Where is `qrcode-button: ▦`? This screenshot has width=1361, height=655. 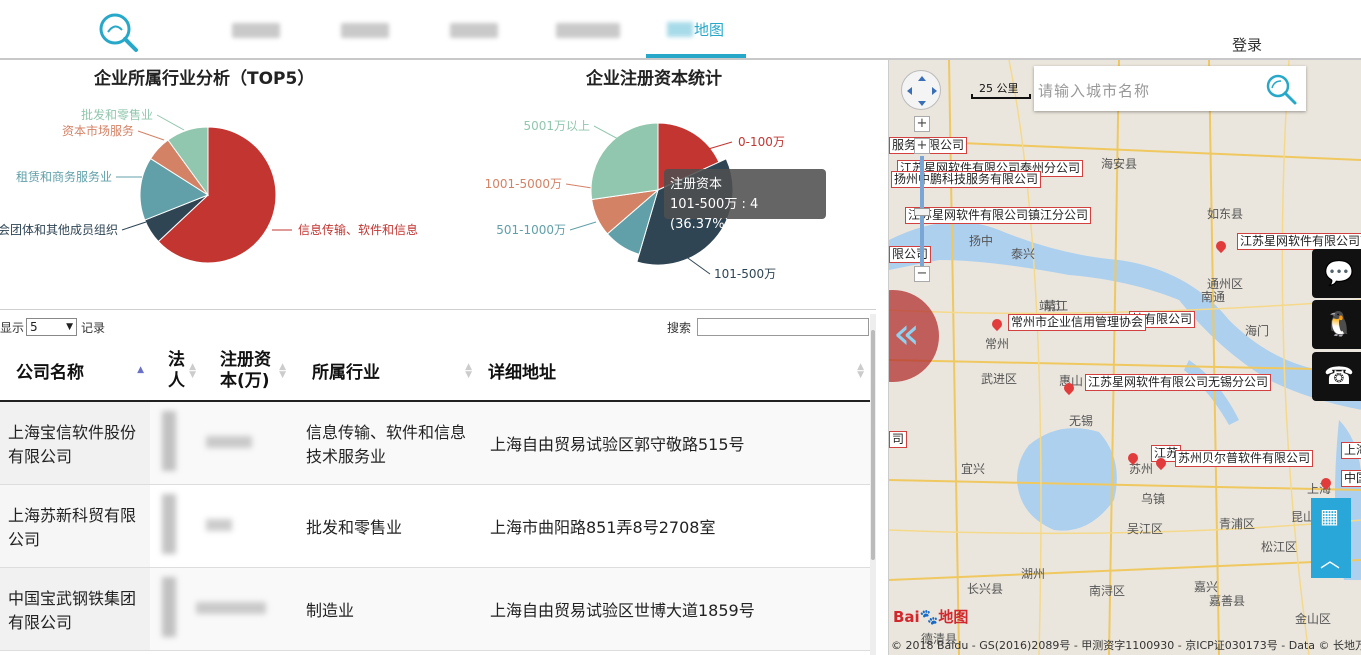
qrcode-button: ▦ is located at coordinates (1331, 518).